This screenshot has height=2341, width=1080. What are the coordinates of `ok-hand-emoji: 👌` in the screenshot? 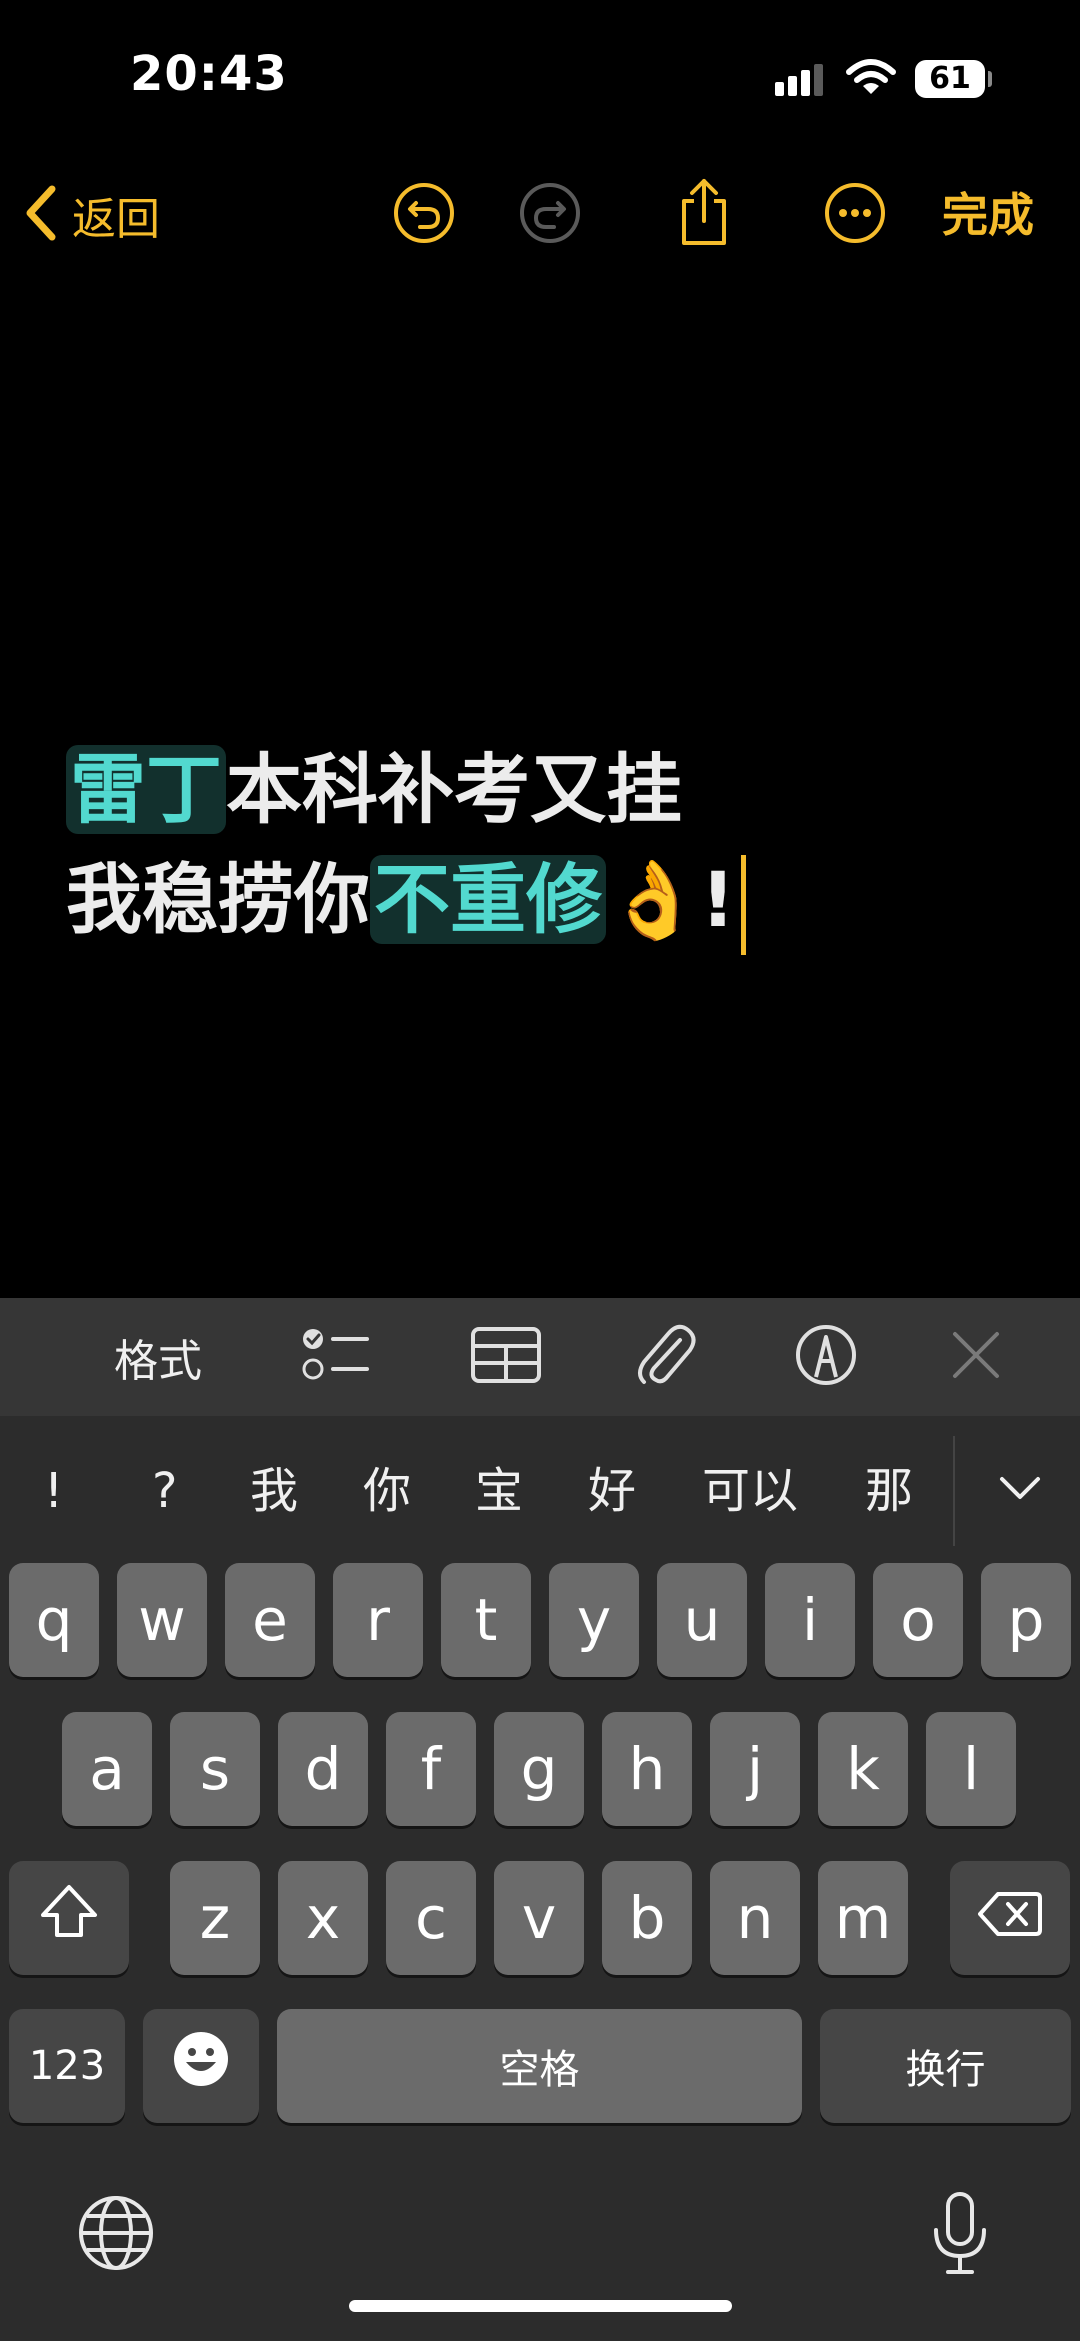 It's located at (653, 899).